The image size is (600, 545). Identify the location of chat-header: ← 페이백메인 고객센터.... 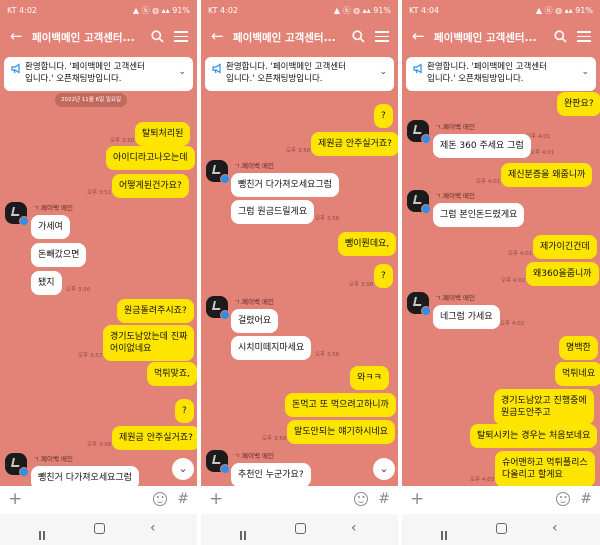
(98, 37).